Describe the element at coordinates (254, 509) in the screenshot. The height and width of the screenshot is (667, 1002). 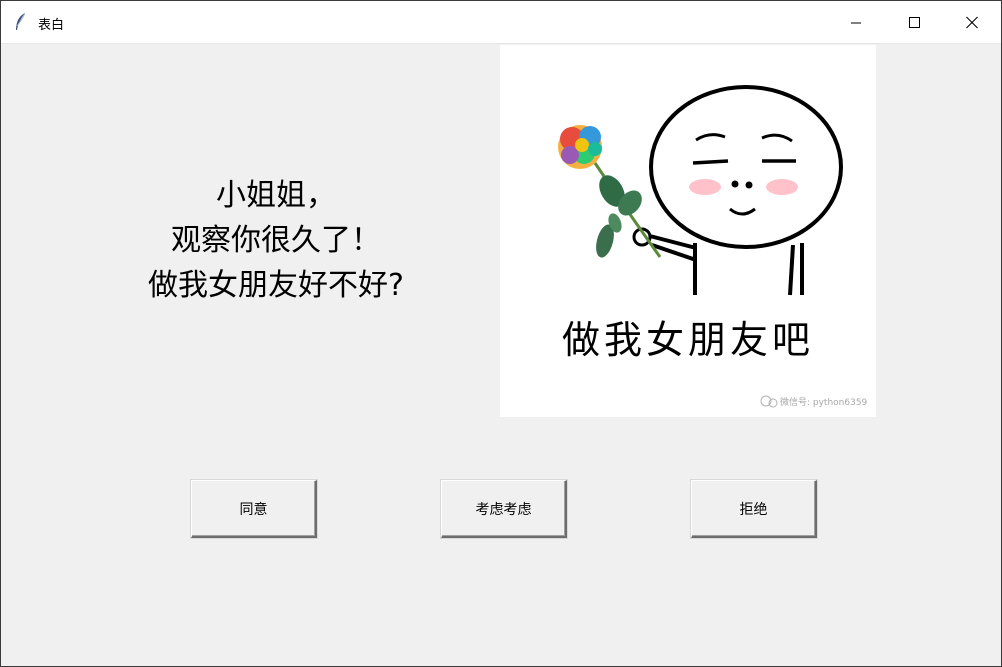
I see `agree-button: 同意` at that location.